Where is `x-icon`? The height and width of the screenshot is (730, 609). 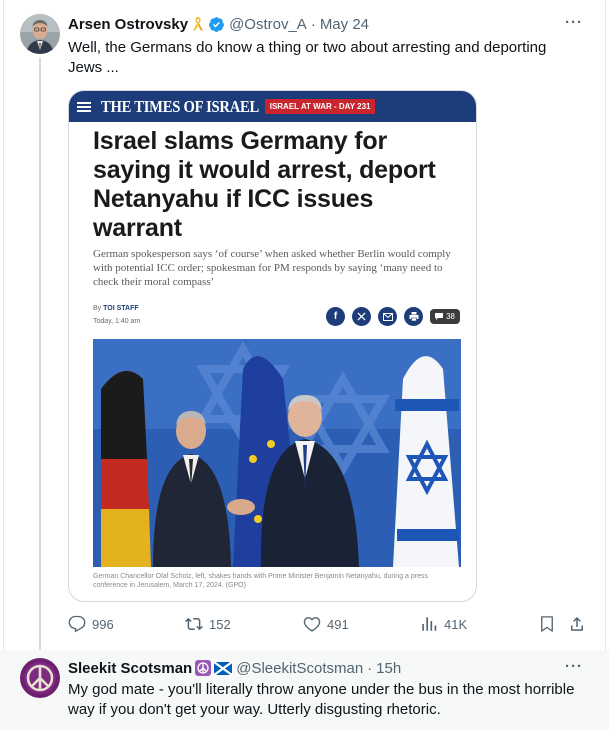
x-icon is located at coordinates (362, 316).